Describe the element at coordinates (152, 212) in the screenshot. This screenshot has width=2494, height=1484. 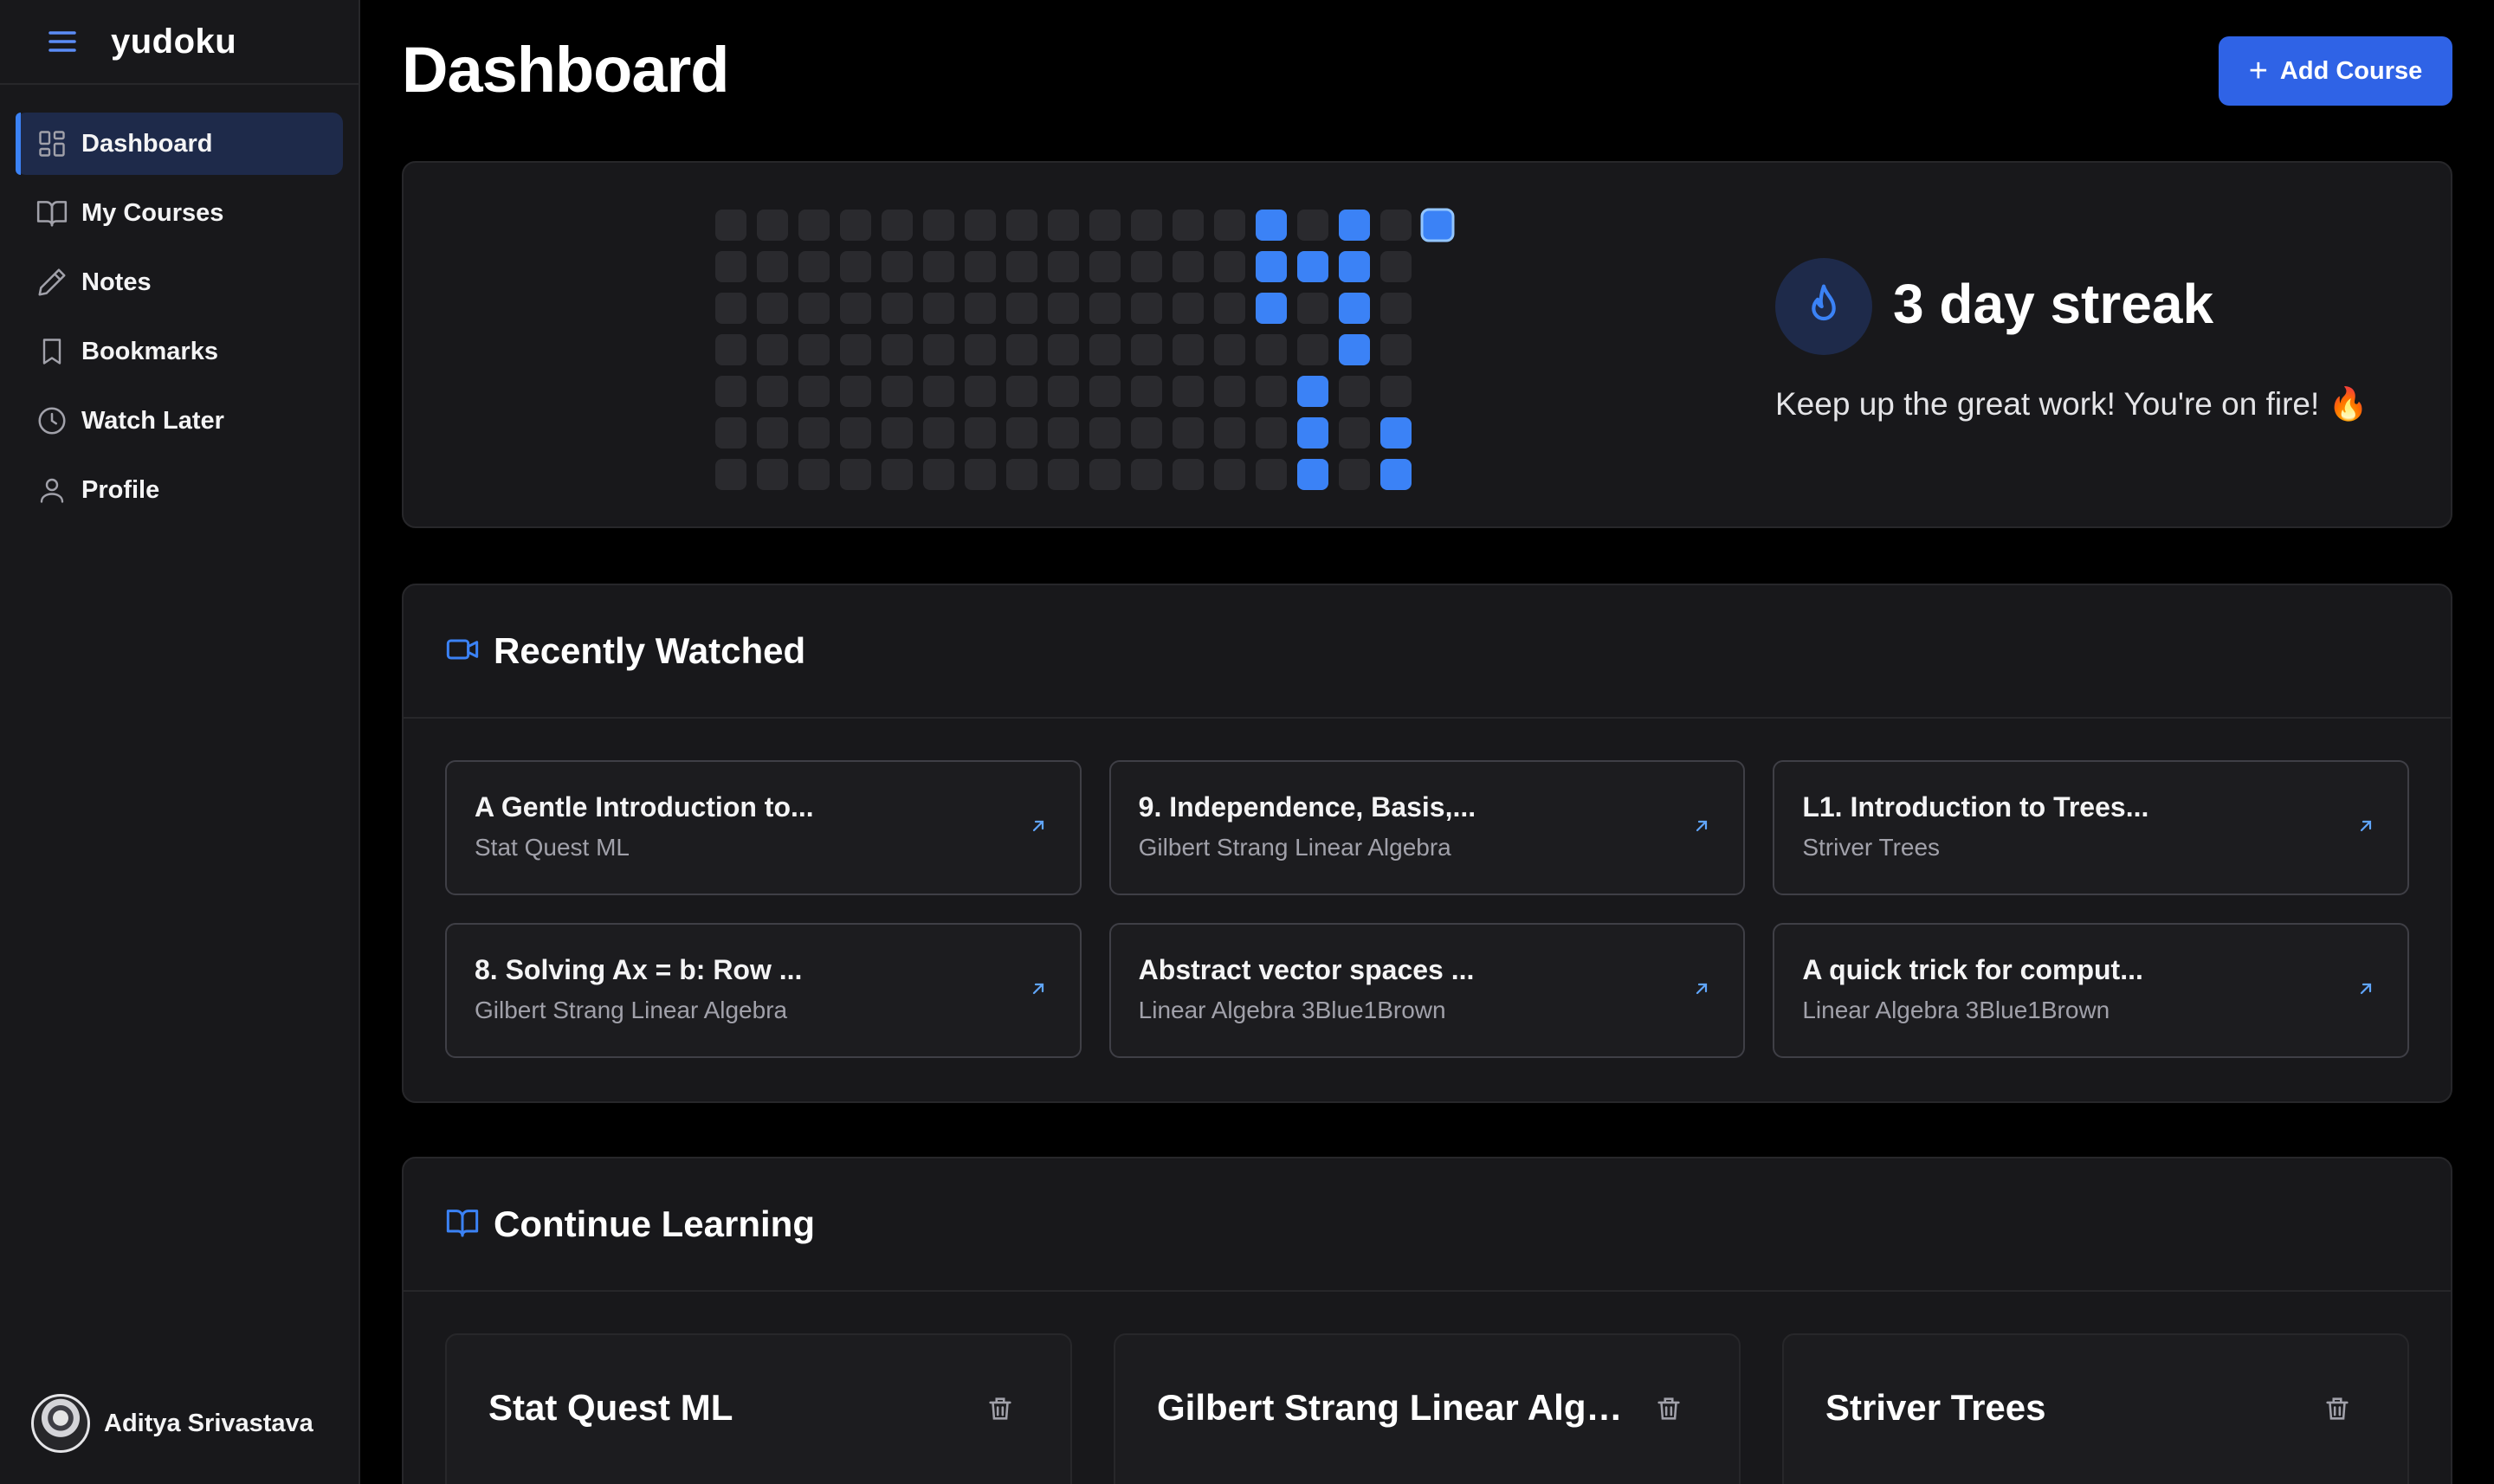
I see `sidebar-item-label: My Courses` at that location.